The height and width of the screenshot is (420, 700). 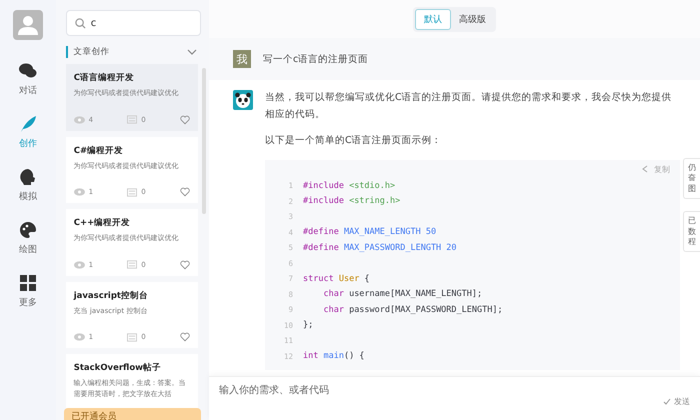 I want to click on side-card-text: 奋, so click(x=692, y=178).